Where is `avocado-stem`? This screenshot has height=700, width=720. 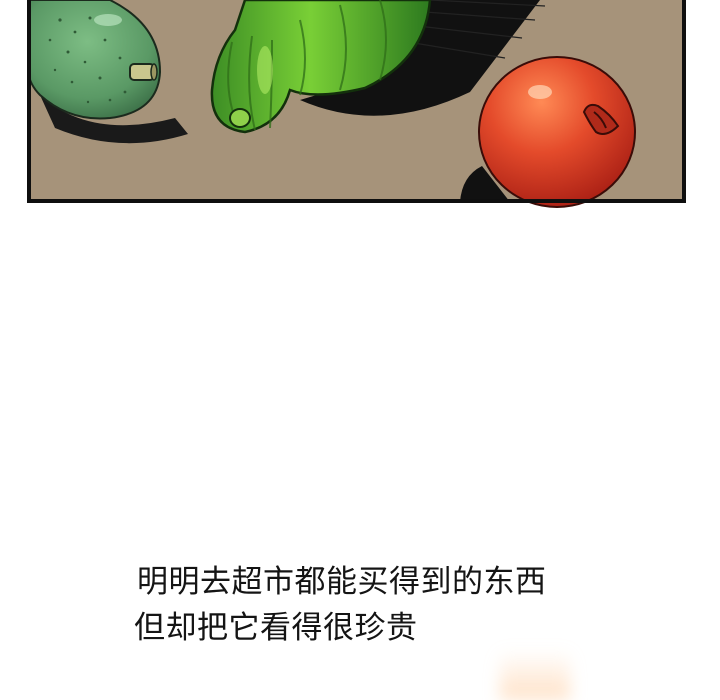
avocado-stem is located at coordinates (143, 72).